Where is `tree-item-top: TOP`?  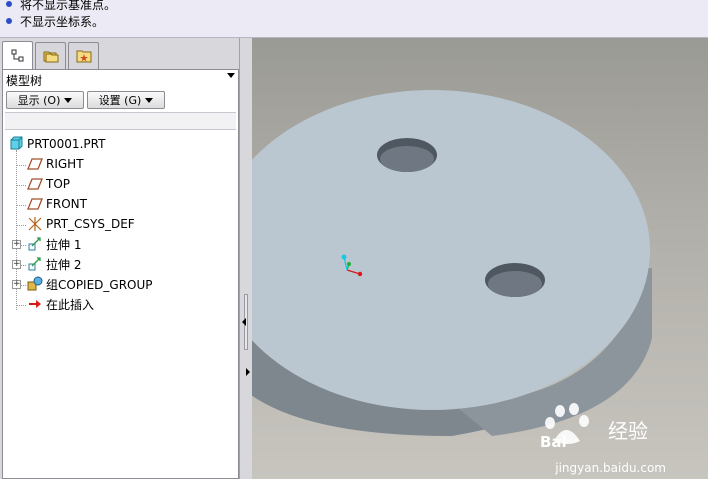
tree-item-top: TOP is located at coordinates (48, 184).